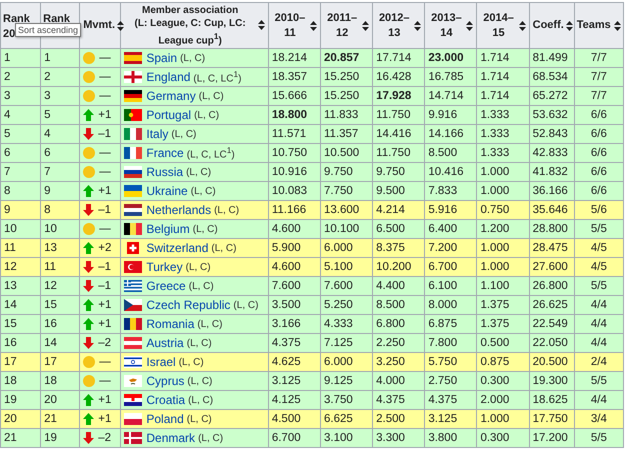 This screenshot has height=471, width=625. What do you see at coordinates (188, 305) in the screenshot?
I see `country-link: Czech Republic` at bounding box center [188, 305].